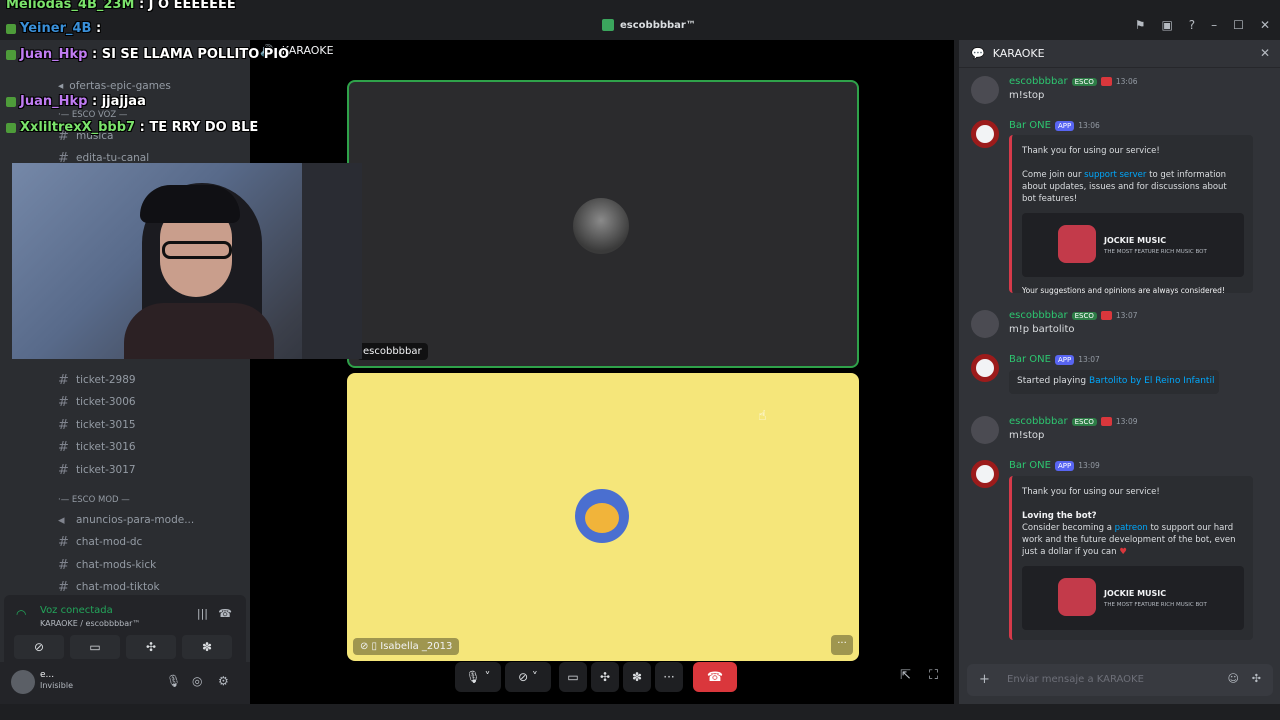 The image size is (1280, 720). What do you see at coordinates (97, 447) in the screenshot?
I see `channel-item: # ticket-3016` at bounding box center [97, 447].